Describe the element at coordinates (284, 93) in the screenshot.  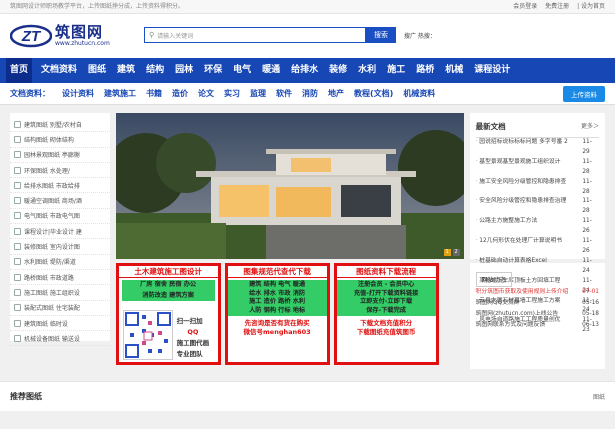
I see `sub-nav-item: 软件` at that location.